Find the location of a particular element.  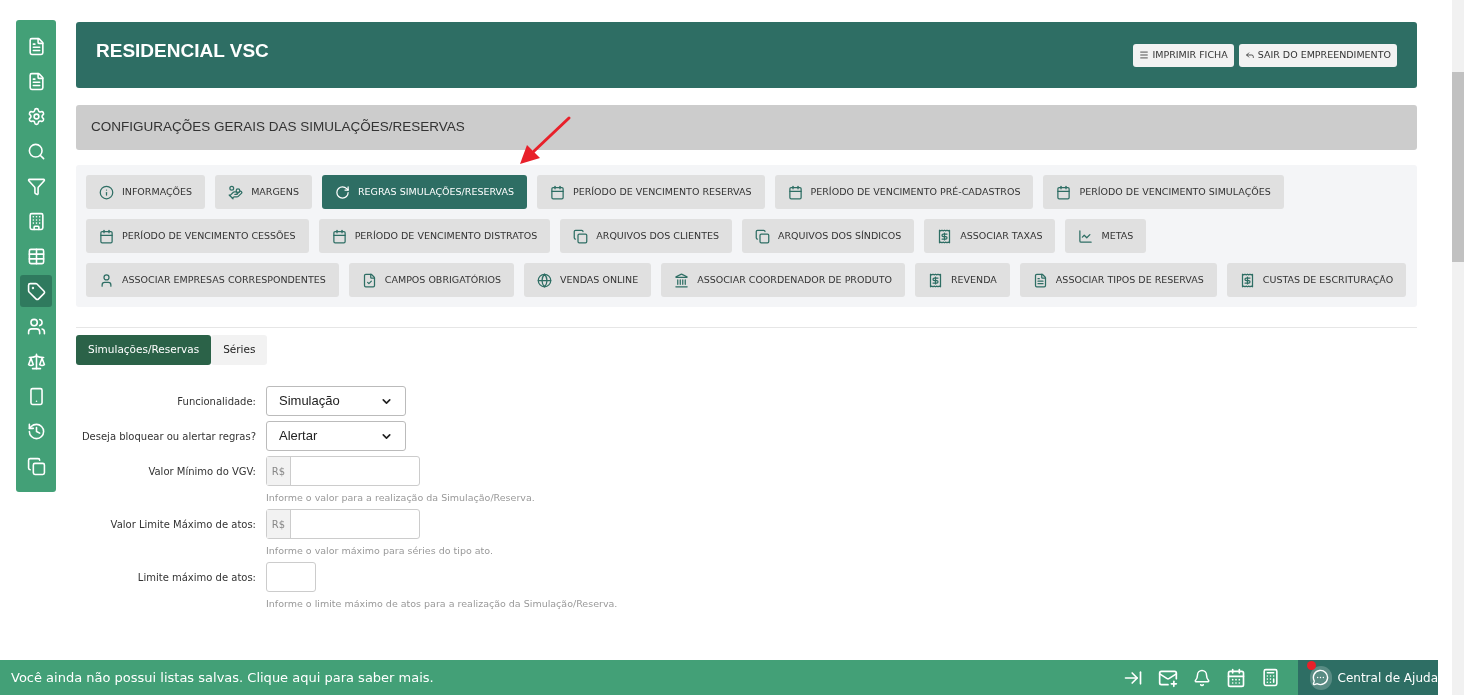

file-check-icon is located at coordinates (369, 280).